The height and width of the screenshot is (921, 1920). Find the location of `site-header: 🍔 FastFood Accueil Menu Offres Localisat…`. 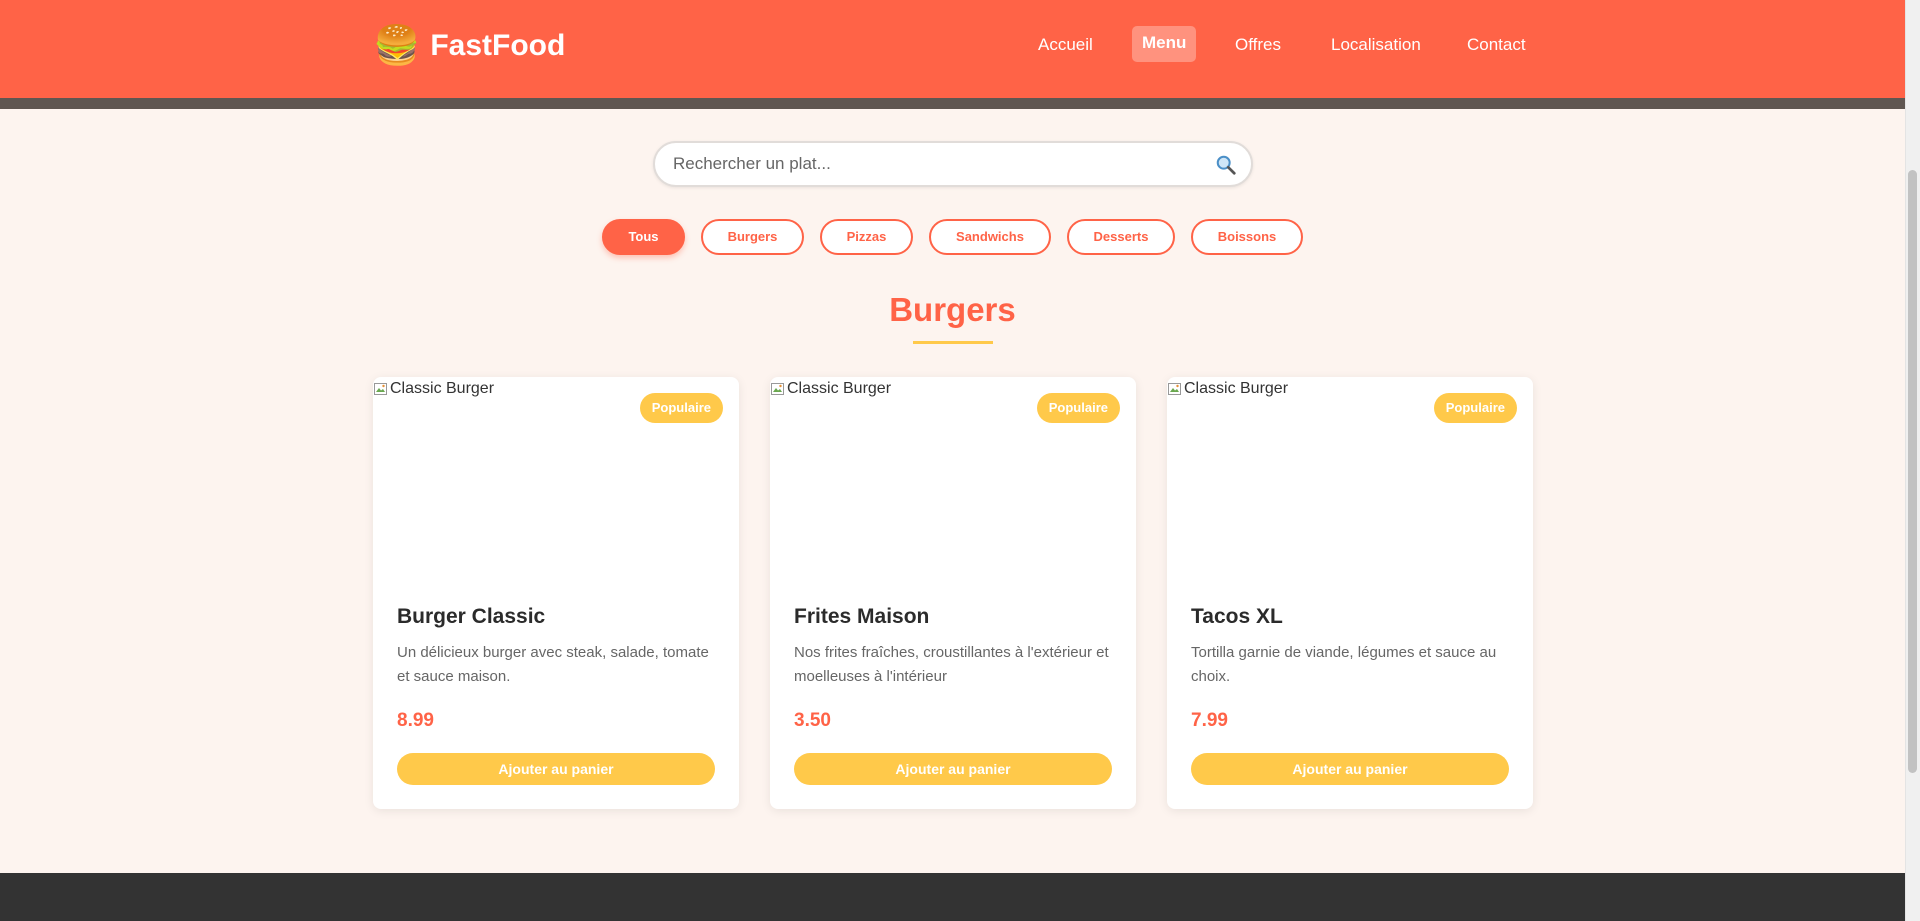

site-header: 🍔 FastFood Accueil Menu Offres Localisat… is located at coordinates (952, 49).